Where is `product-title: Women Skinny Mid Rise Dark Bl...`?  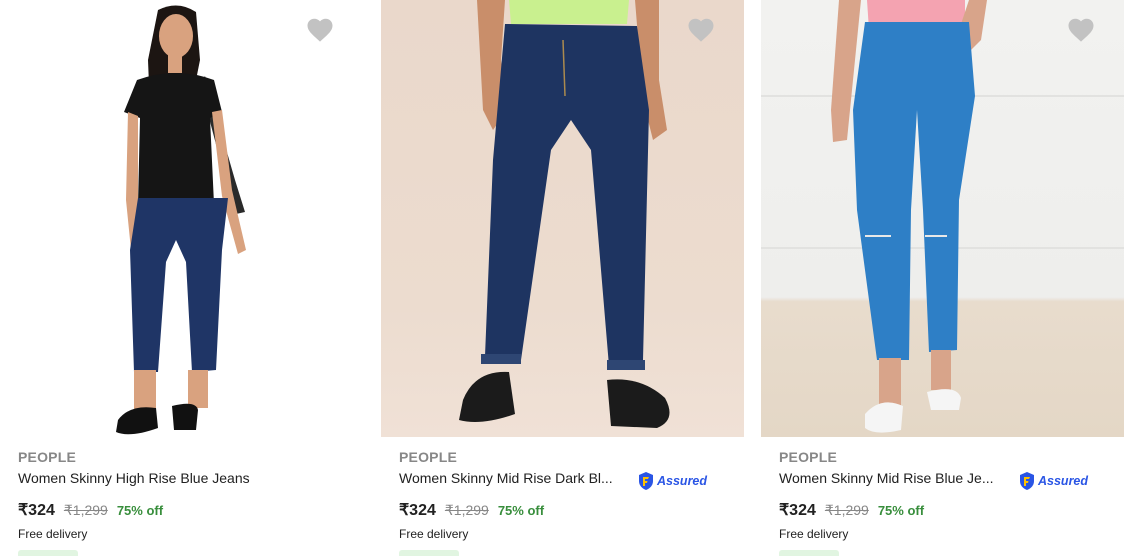
product-title: Women Skinny Mid Rise Dark Bl... is located at coordinates (506, 478).